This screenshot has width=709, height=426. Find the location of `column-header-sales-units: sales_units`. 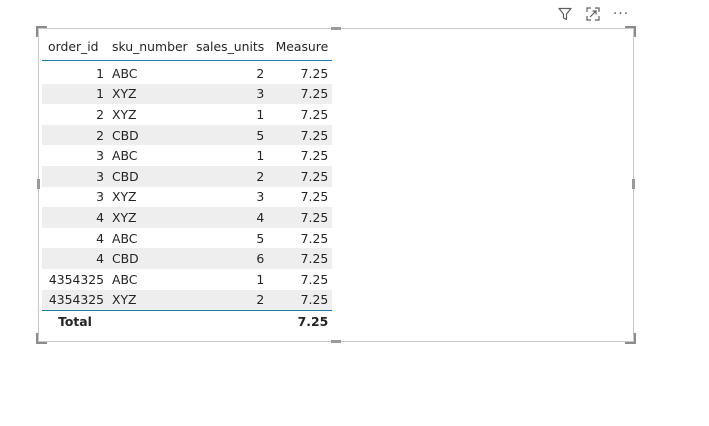

column-header-sales-units: sales_units is located at coordinates (230, 46).